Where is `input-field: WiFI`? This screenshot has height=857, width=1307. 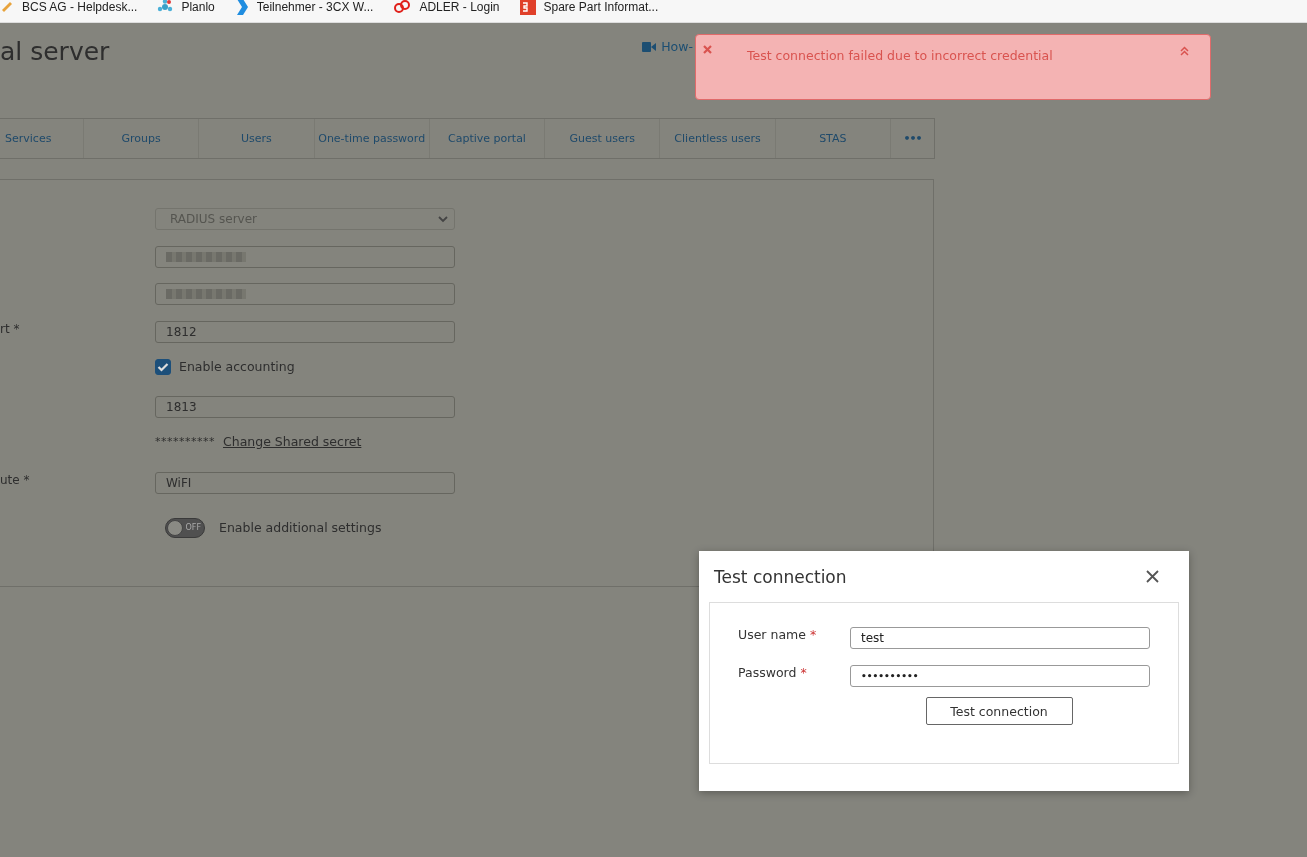
input-field: WiFI is located at coordinates (305, 482).